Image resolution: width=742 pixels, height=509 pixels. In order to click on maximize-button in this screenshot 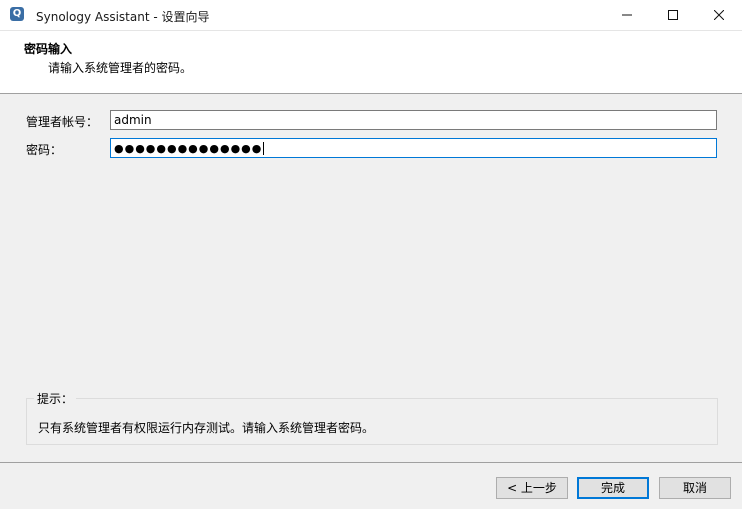, I will do `click(673, 15)`.